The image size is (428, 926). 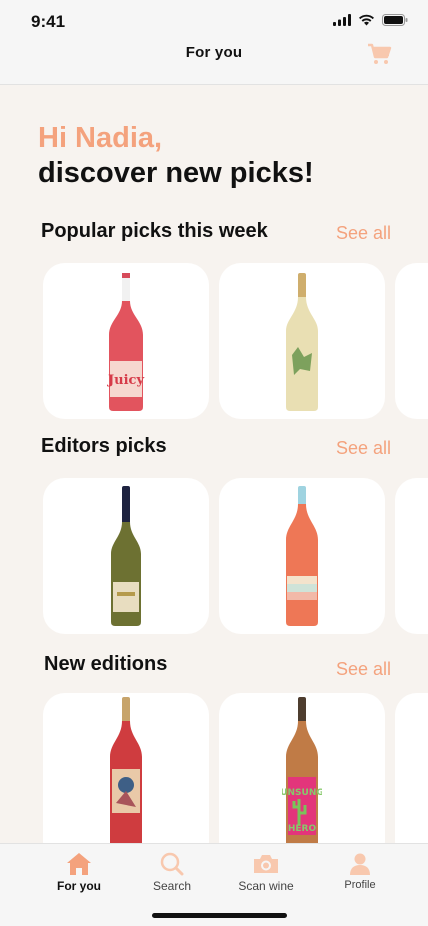 I want to click on tab-search: Search, so click(x=172, y=872).